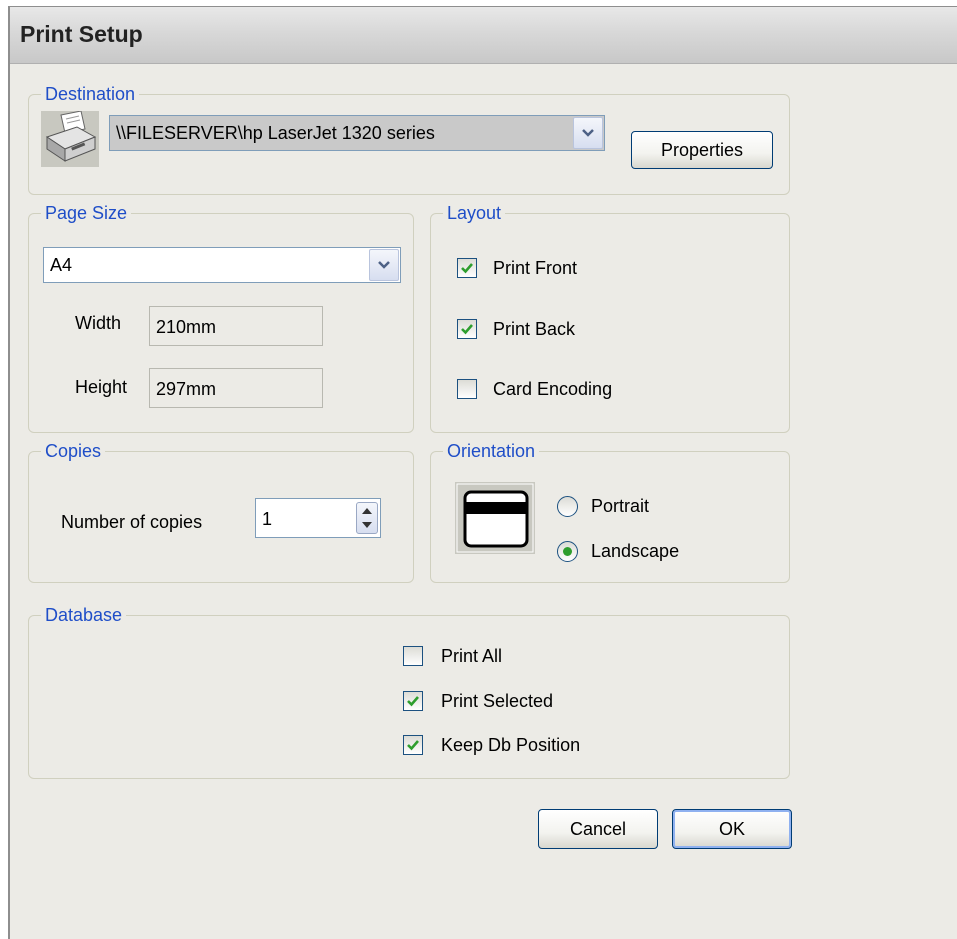 The height and width of the screenshot is (939, 957). I want to click on arrow-up-icon, so click(367, 511).